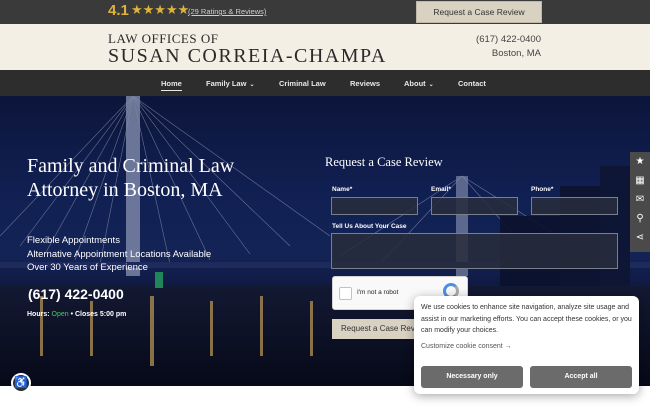 Image resolution: width=650 pixels, height=406 pixels. I want to click on side-action-rail: ★ ▦ ✉ ⚲ ⋖, so click(640, 202).